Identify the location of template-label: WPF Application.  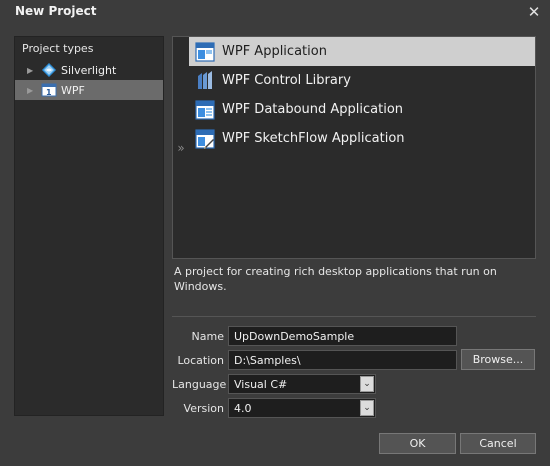
(274, 51).